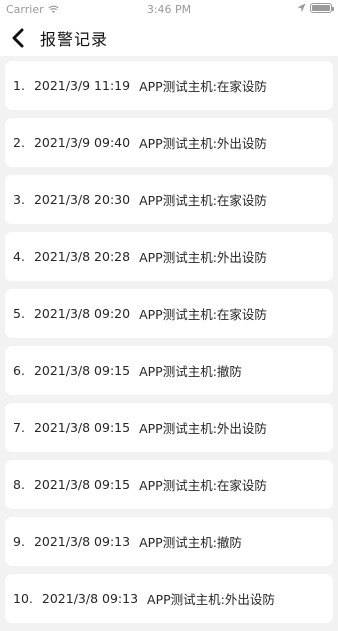  Describe the element at coordinates (169, 38) in the screenshot. I see `navigation-bar: 报警记录` at that location.